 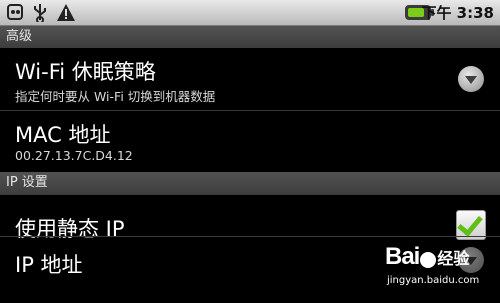 What do you see at coordinates (250, 37) in the screenshot?
I see `section-header-advanced: 高级` at bounding box center [250, 37].